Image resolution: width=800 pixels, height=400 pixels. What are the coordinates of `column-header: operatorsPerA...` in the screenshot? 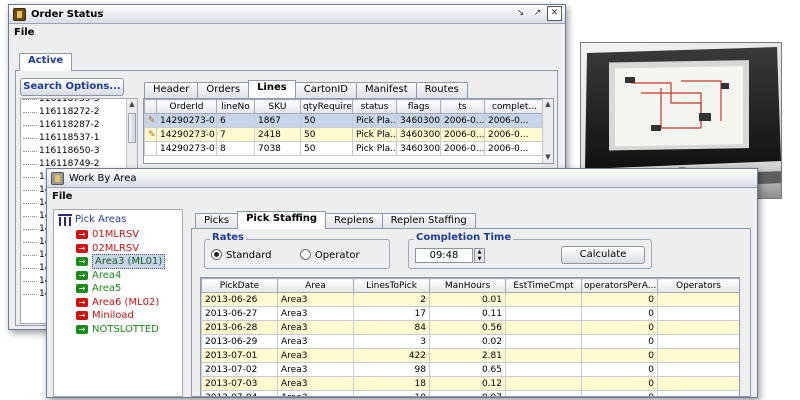 It's located at (619, 285).